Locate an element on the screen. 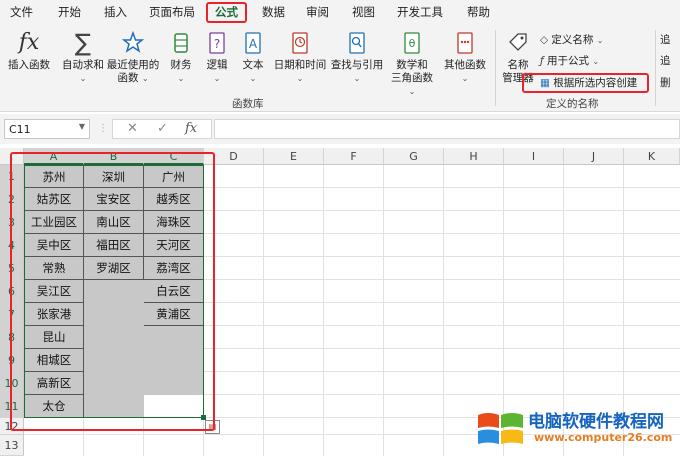 Image resolution: width=680 pixels, height=456 pixels. column-header-j: J is located at coordinates (594, 156).